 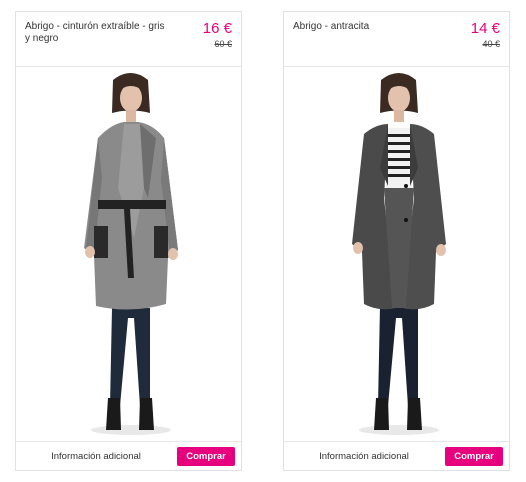 What do you see at coordinates (217, 28) in the screenshot?
I see `product-price: 16 €` at bounding box center [217, 28].